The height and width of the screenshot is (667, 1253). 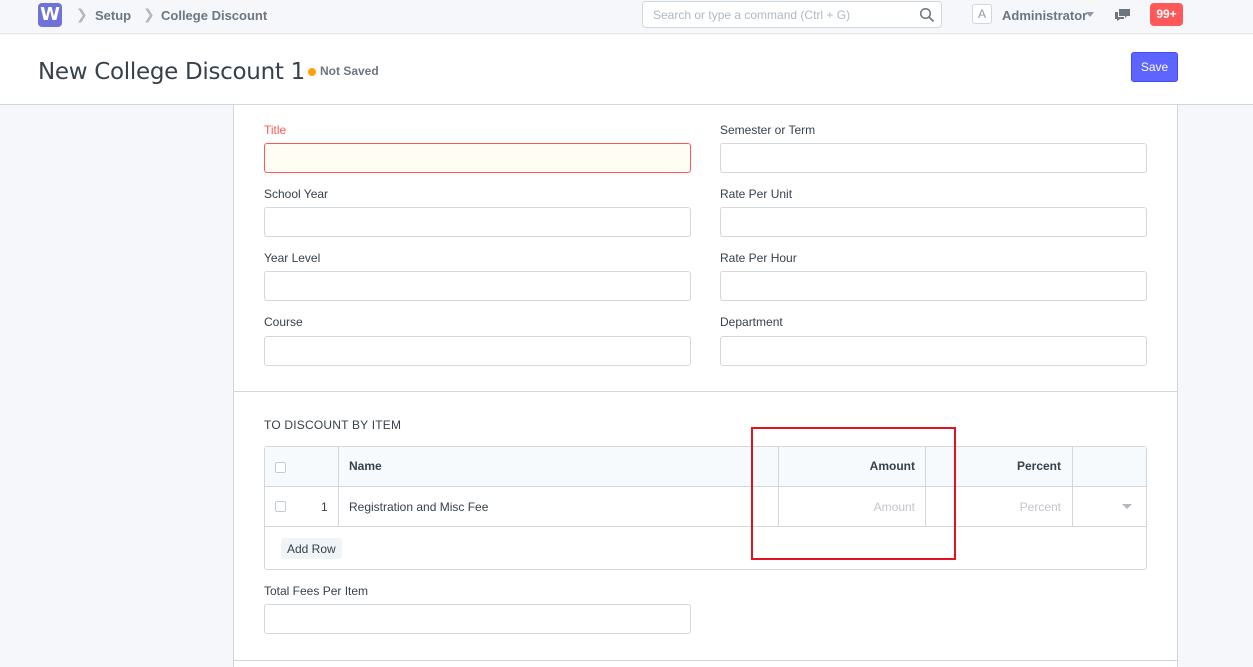 I want to click on course-label: Course, so click(x=283, y=322).